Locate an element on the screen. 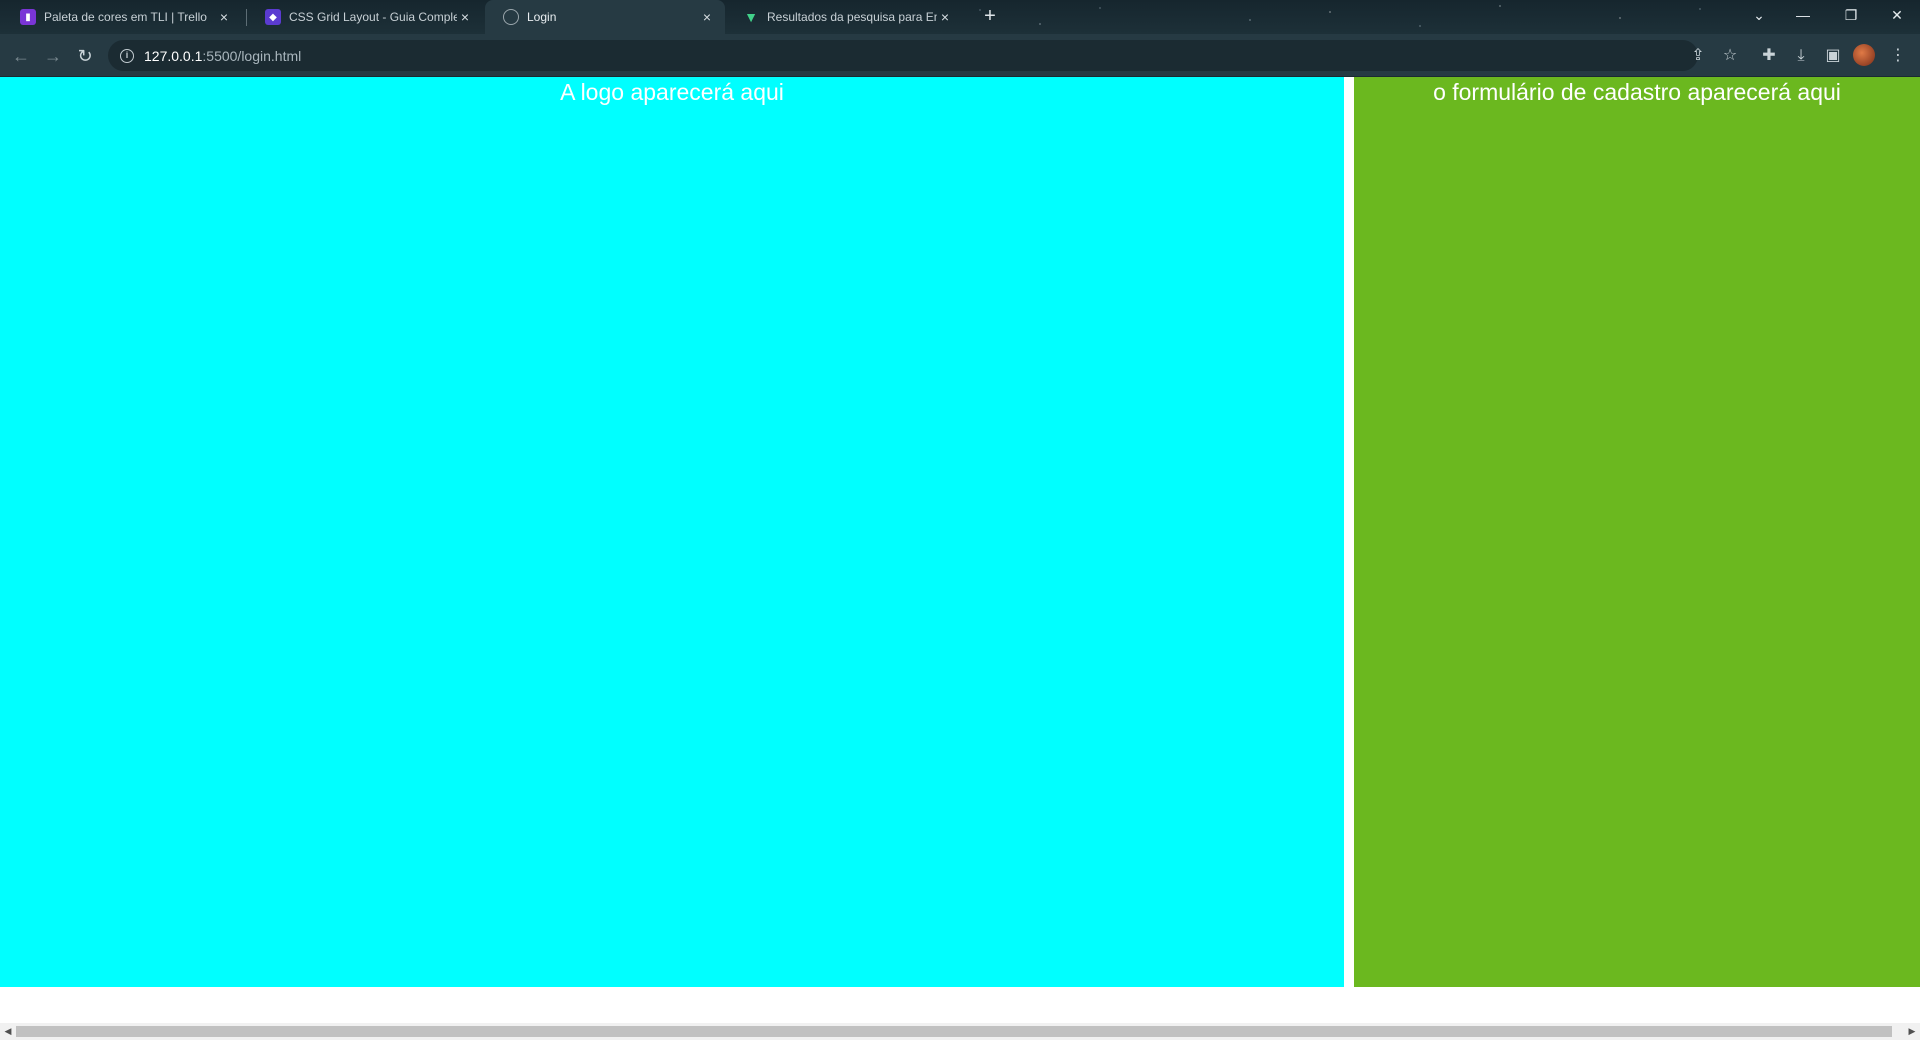 Image resolution: width=1920 pixels, height=1040 pixels. restore-button: ❐ is located at coordinates (1851, 15).